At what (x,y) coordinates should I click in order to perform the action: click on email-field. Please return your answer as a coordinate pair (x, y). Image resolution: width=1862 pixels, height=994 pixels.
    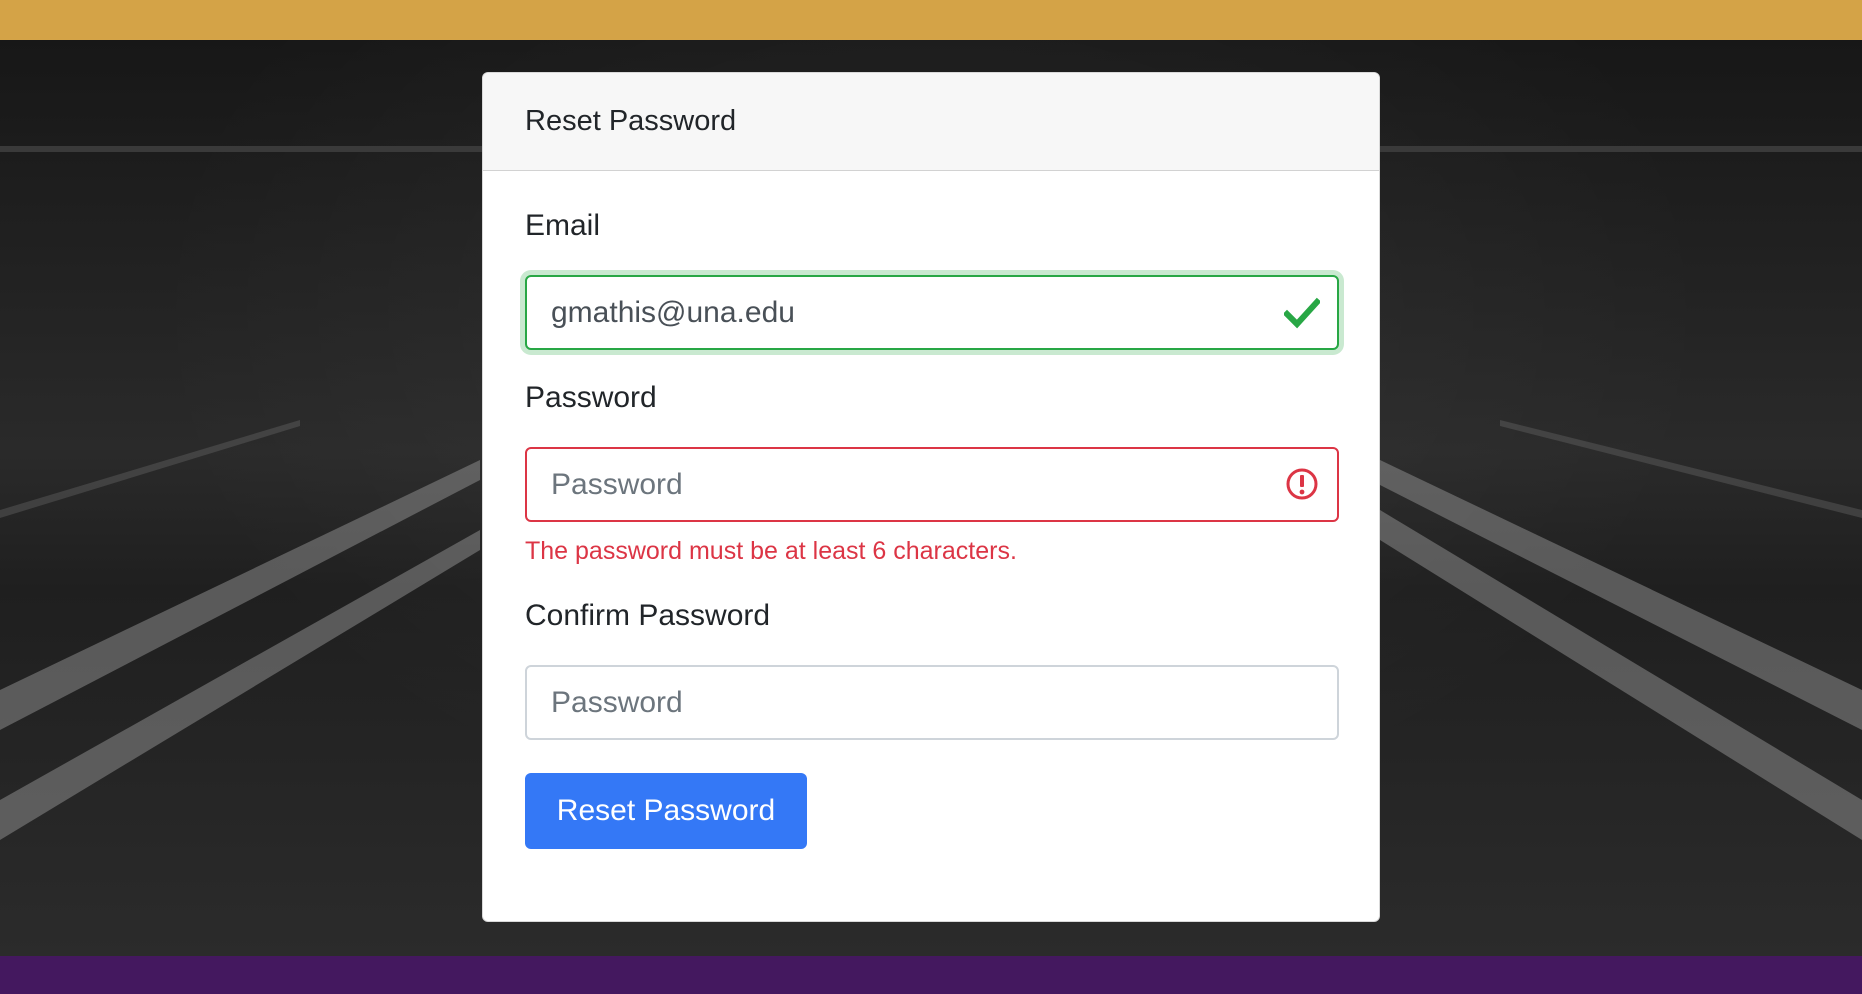
    Looking at the image, I should click on (932, 312).